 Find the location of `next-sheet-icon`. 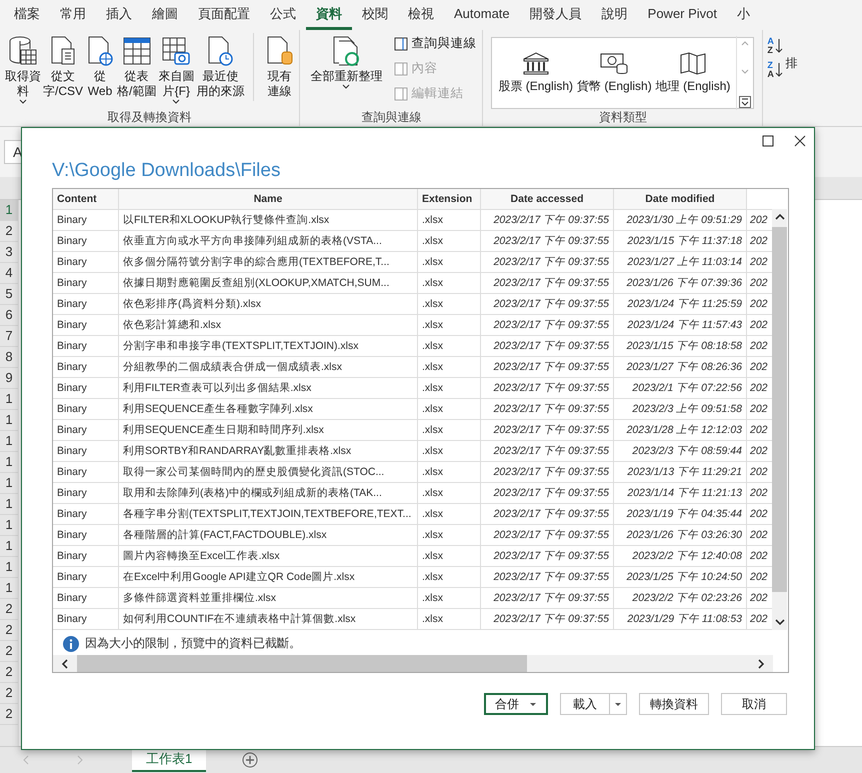

next-sheet-icon is located at coordinates (80, 760).